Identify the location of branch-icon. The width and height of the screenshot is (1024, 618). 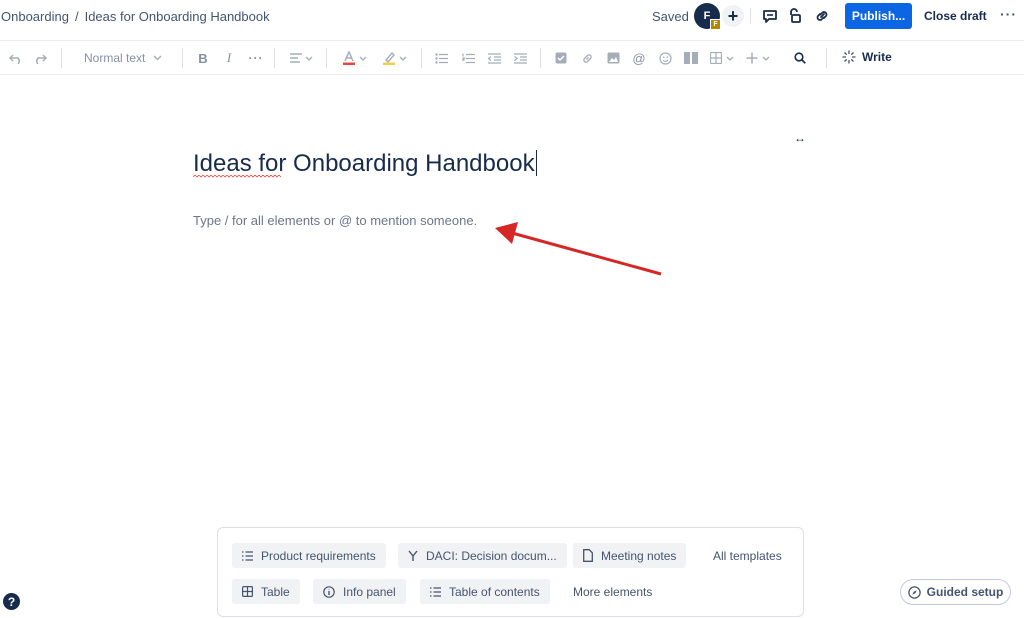
(413, 555).